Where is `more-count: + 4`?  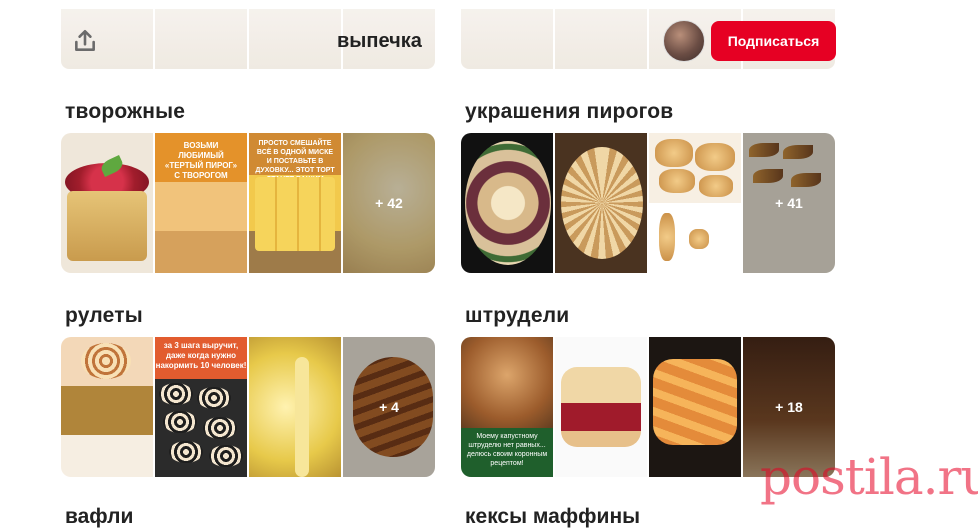 more-count: + 4 is located at coordinates (389, 407).